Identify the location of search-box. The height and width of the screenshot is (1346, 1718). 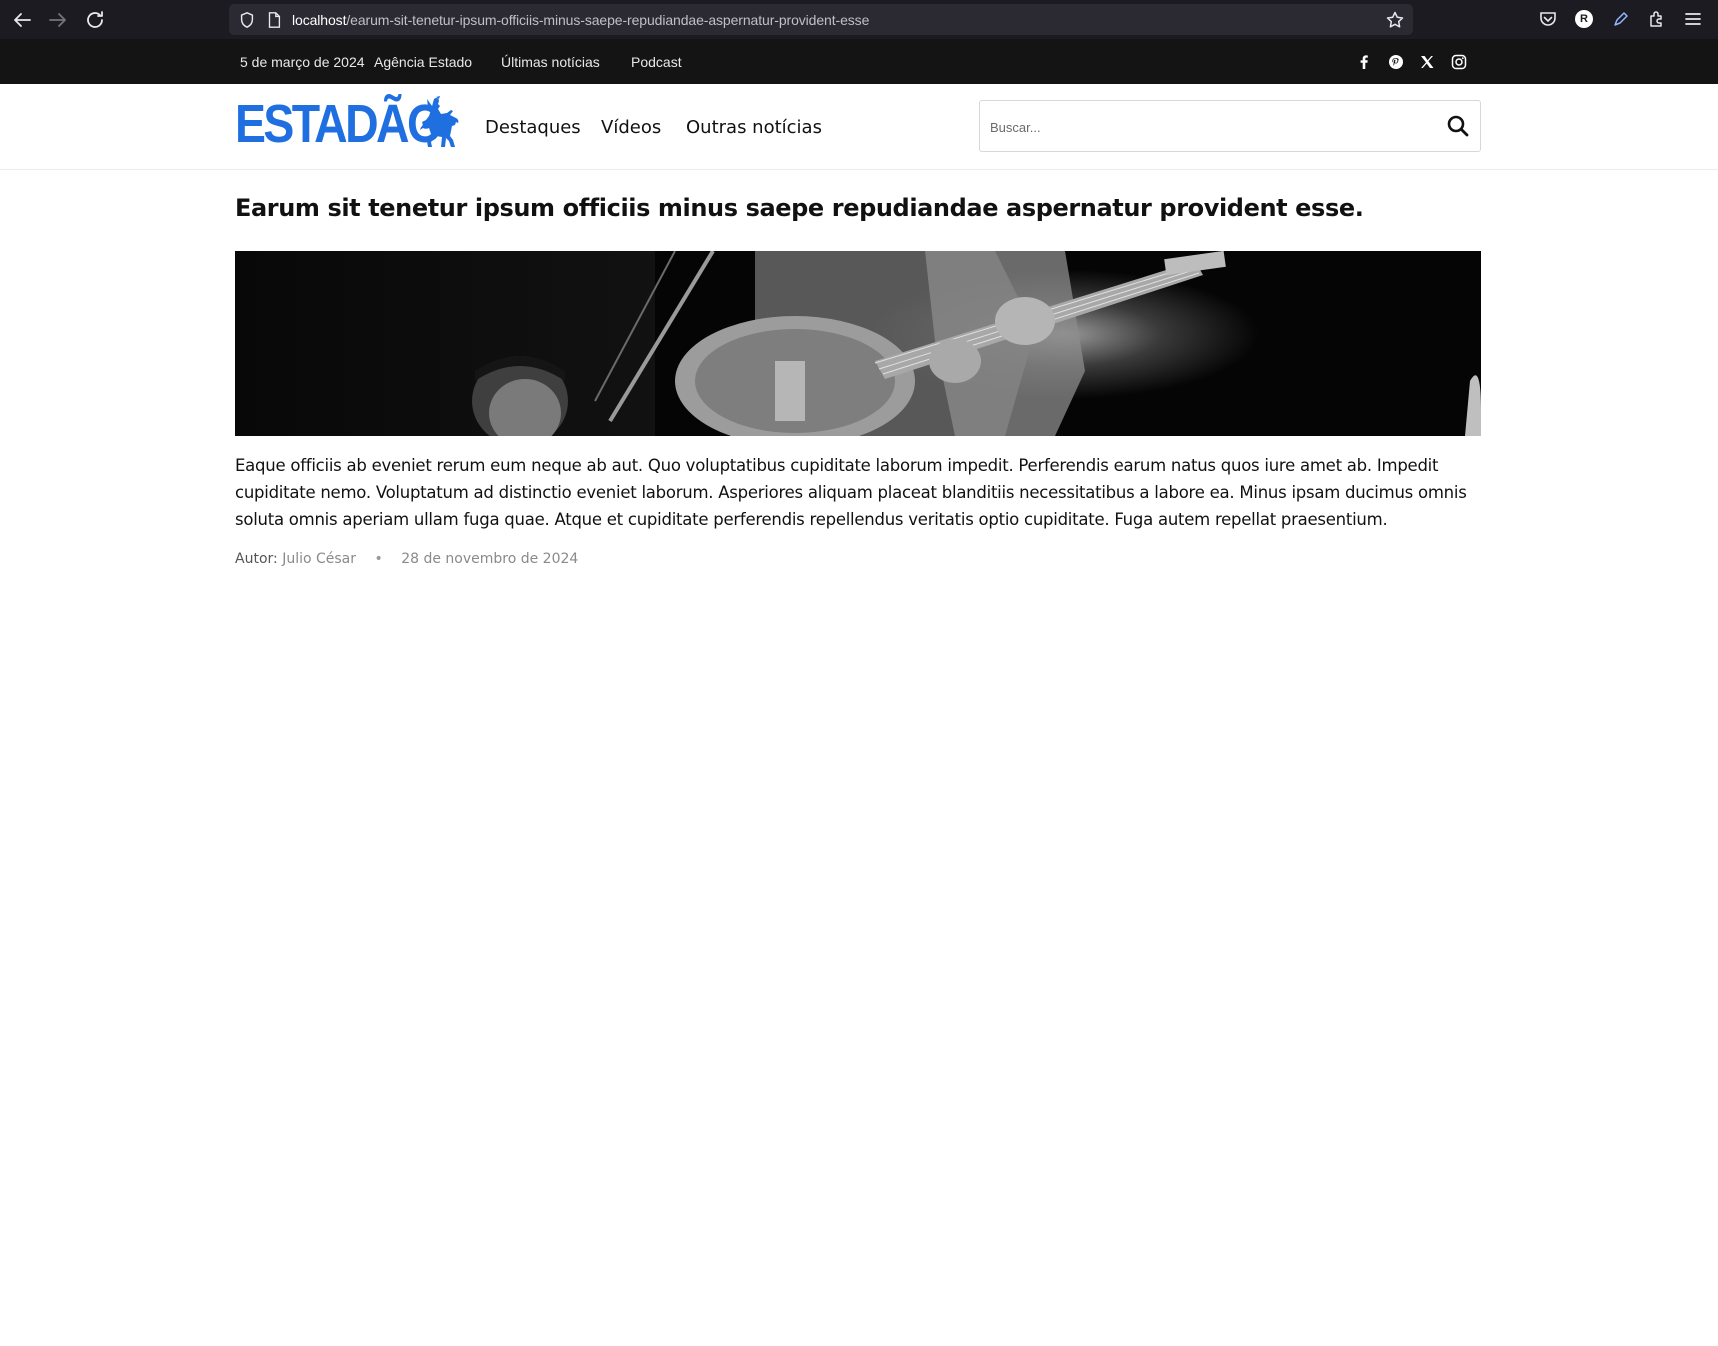
(1230, 126).